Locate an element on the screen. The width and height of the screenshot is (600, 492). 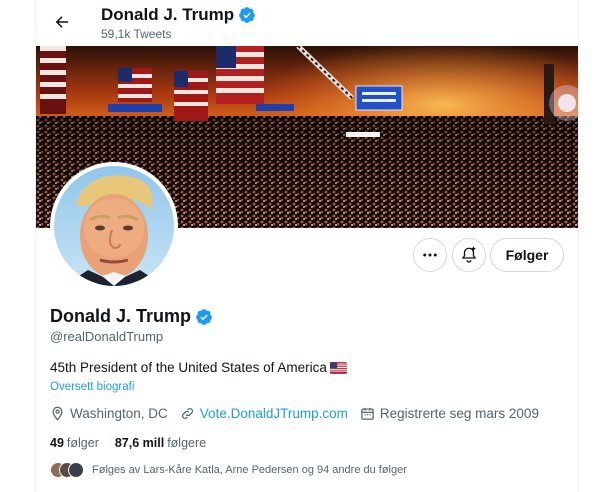
calendar-icon is located at coordinates (367, 413).